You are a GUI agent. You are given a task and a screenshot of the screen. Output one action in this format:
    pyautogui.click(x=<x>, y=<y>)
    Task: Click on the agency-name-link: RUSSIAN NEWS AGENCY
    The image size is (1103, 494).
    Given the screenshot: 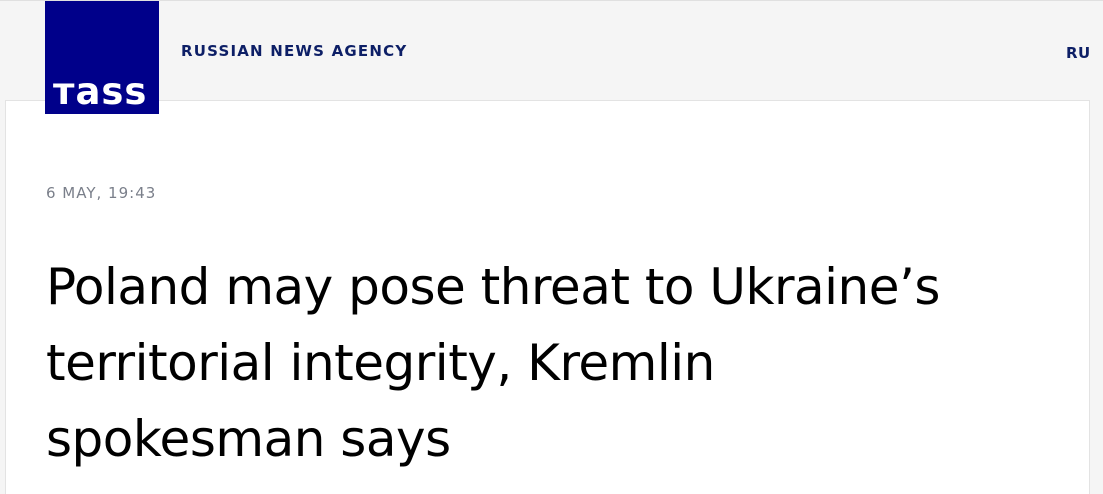 What is the action you would take?
    pyautogui.click(x=294, y=51)
    